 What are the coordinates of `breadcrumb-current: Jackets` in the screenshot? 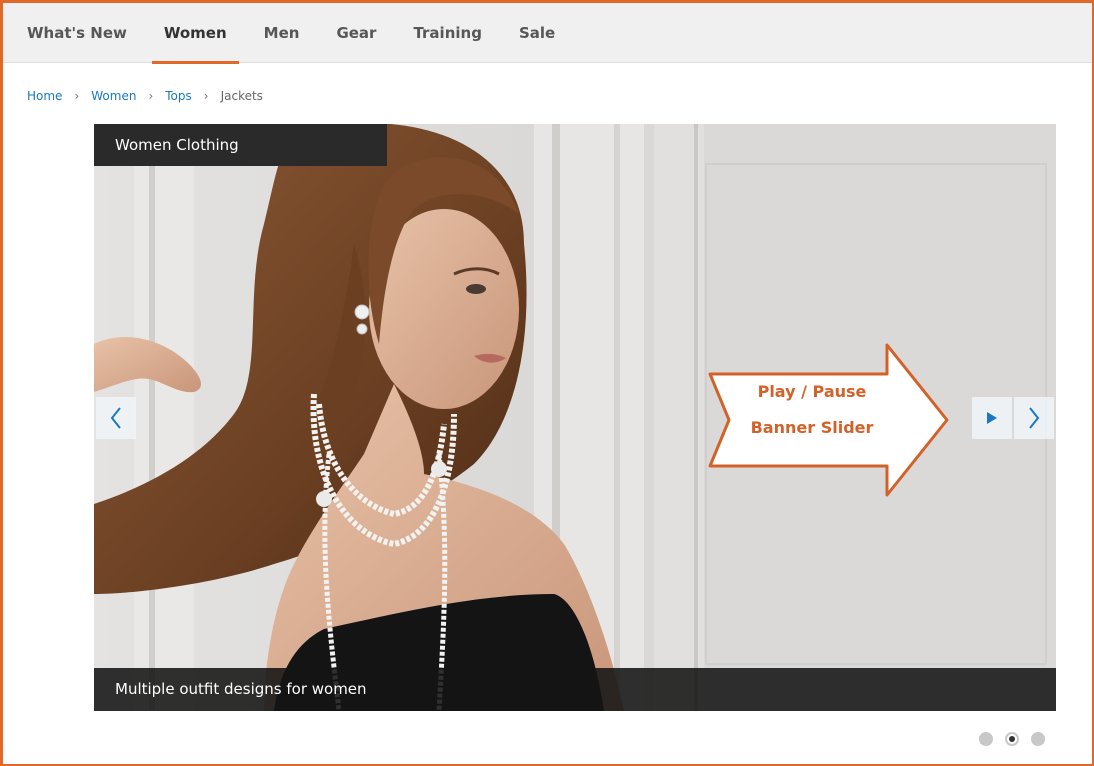 It's located at (241, 96).